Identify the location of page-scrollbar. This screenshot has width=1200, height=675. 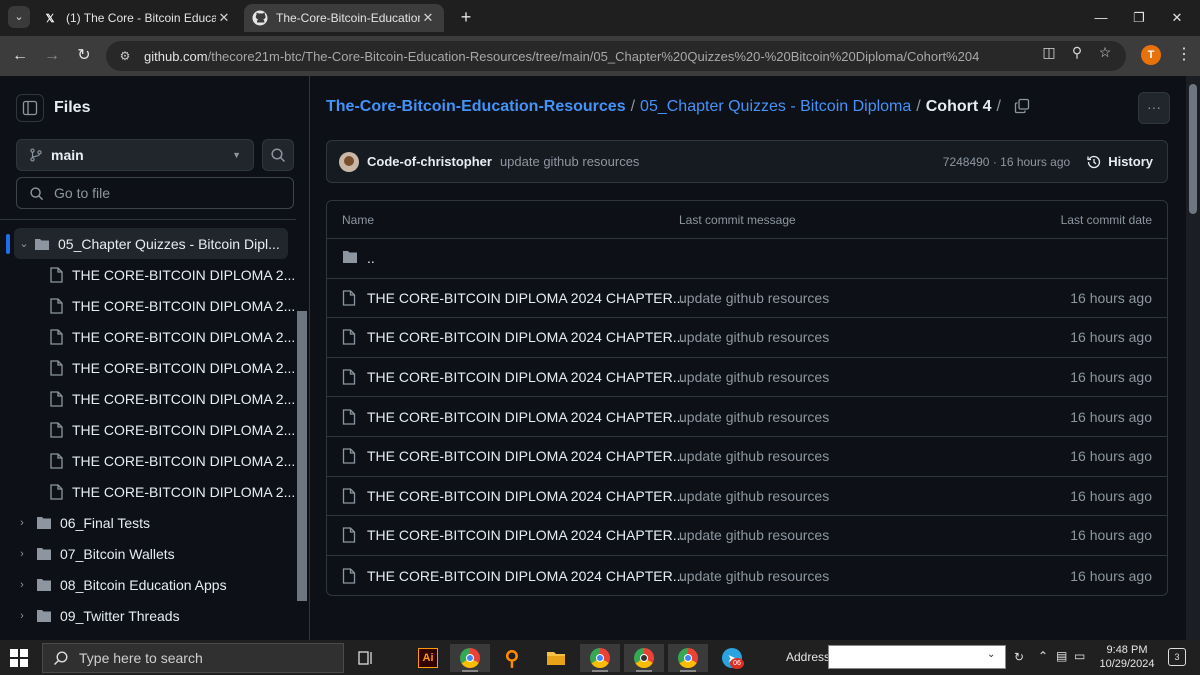
(1193, 358).